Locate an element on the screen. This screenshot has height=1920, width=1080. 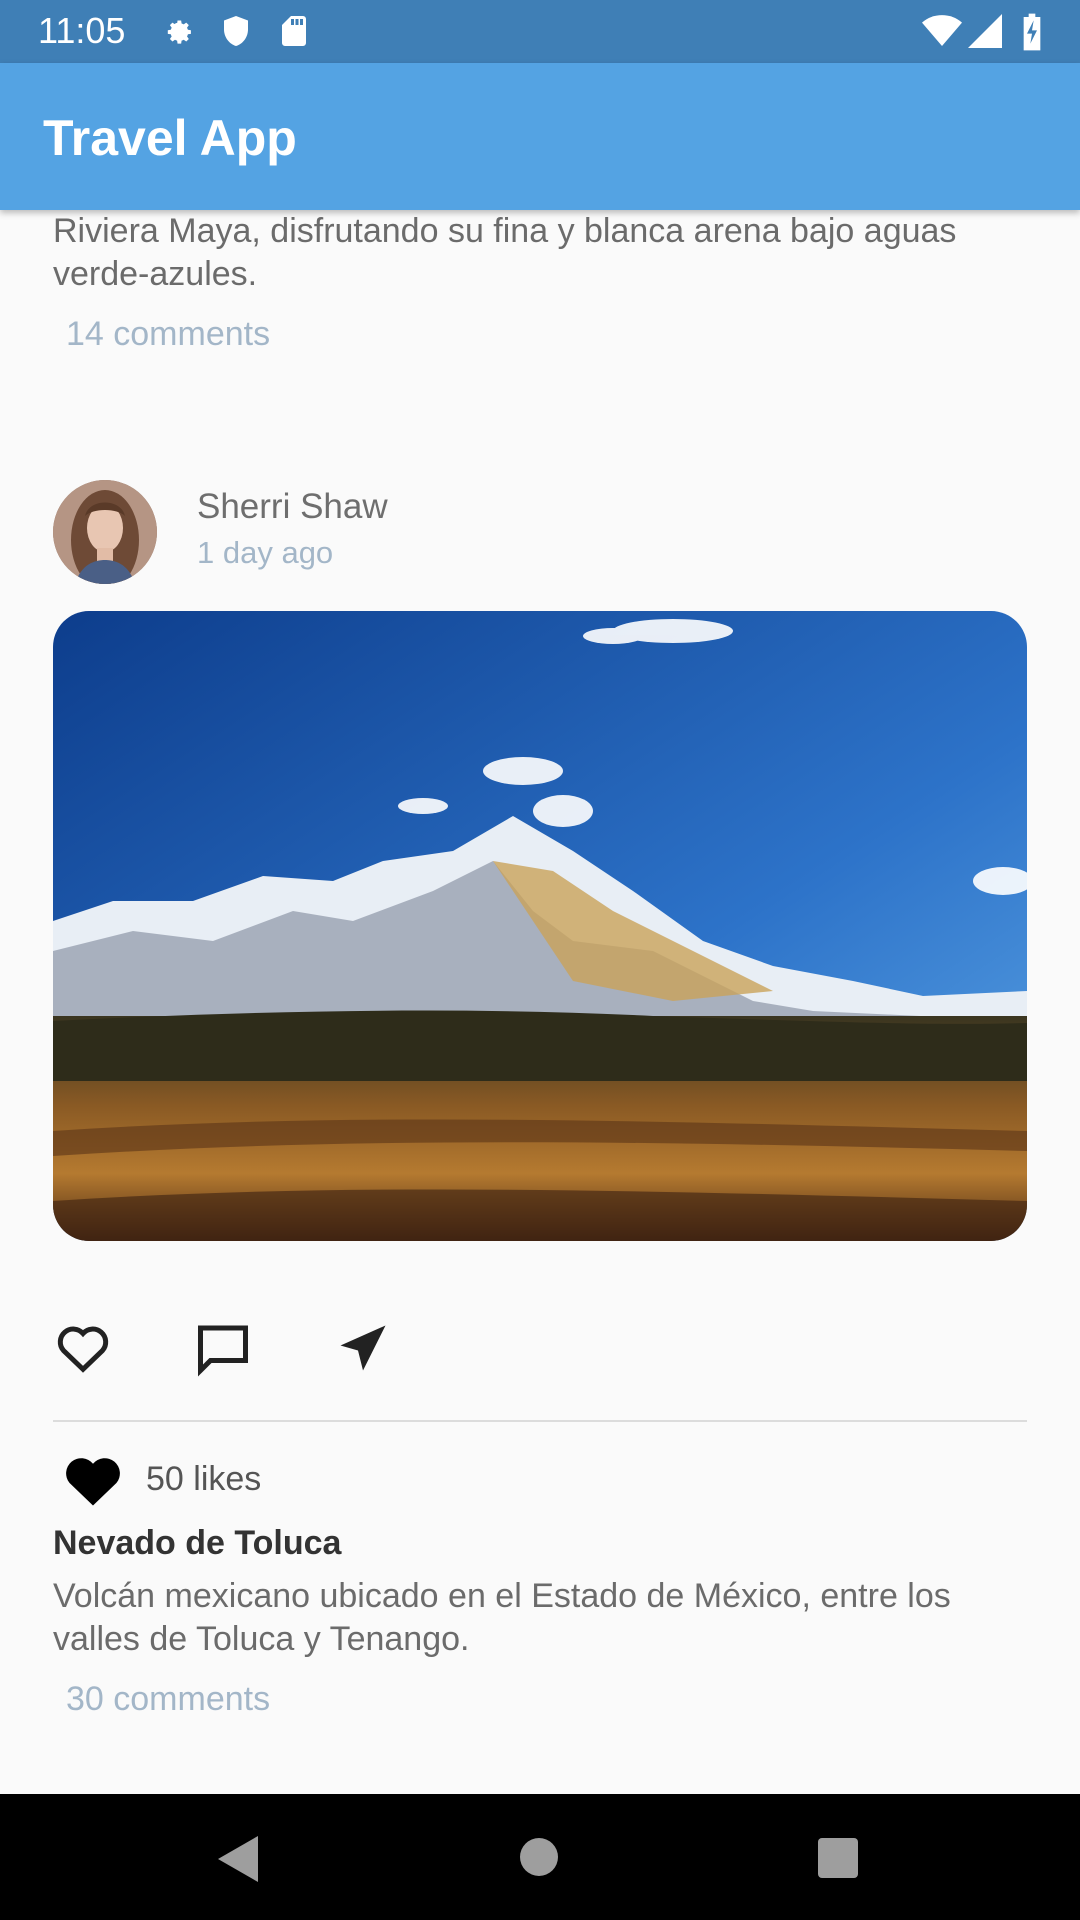
status-bar: 11:05 is located at coordinates (540, 31).